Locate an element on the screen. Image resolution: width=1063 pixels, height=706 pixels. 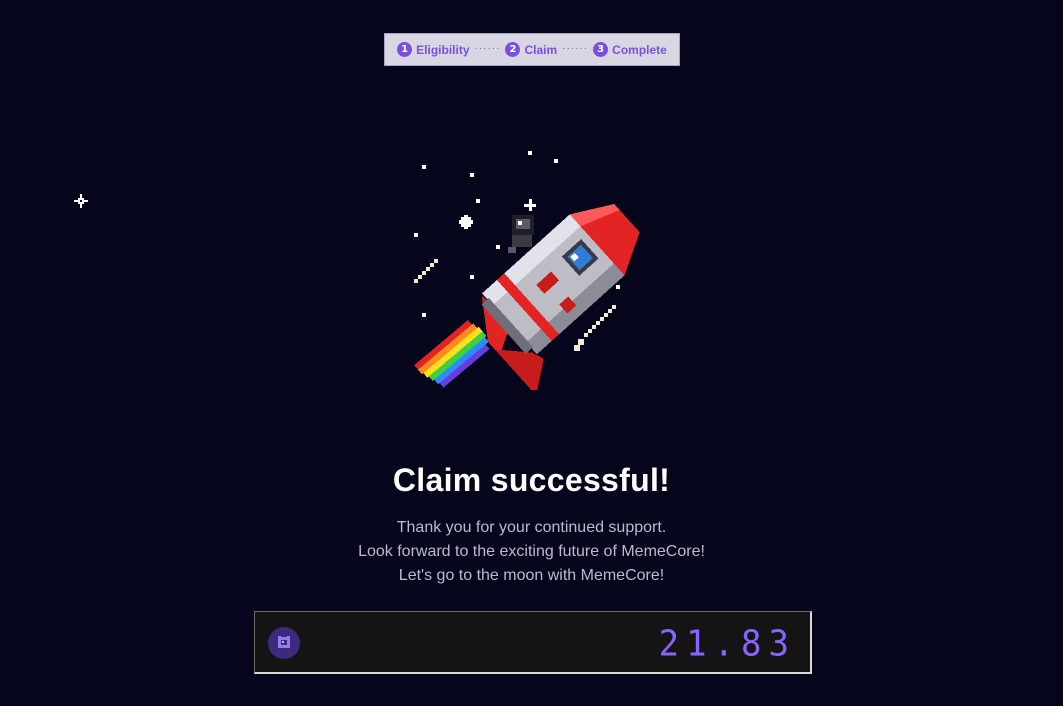
rocket-body is located at coordinates (560, 297).